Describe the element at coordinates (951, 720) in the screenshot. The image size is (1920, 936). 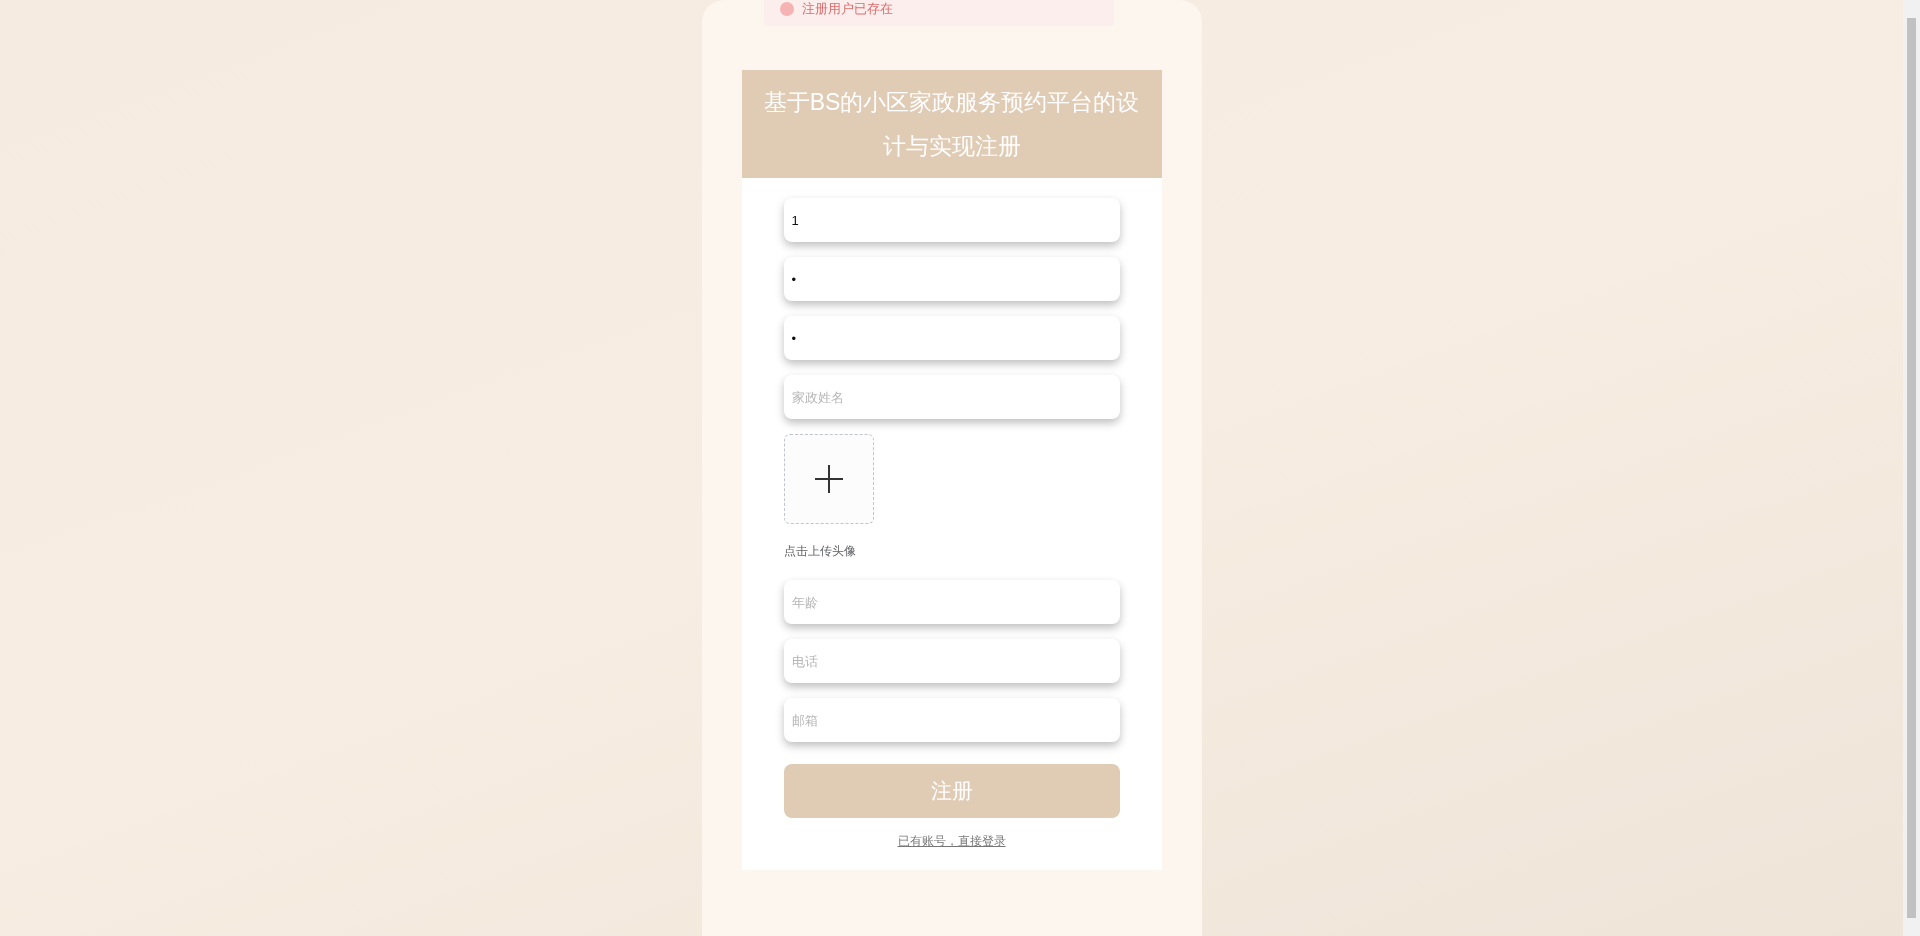
I see `input-field: 邮箱` at that location.